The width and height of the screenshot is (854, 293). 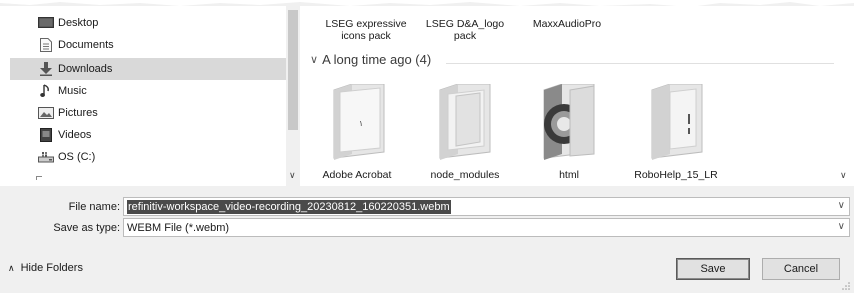 What do you see at coordinates (86, 228) in the screenshot?
I see `save-as-type-label: Save as type:` at bounding box center [86, 228].